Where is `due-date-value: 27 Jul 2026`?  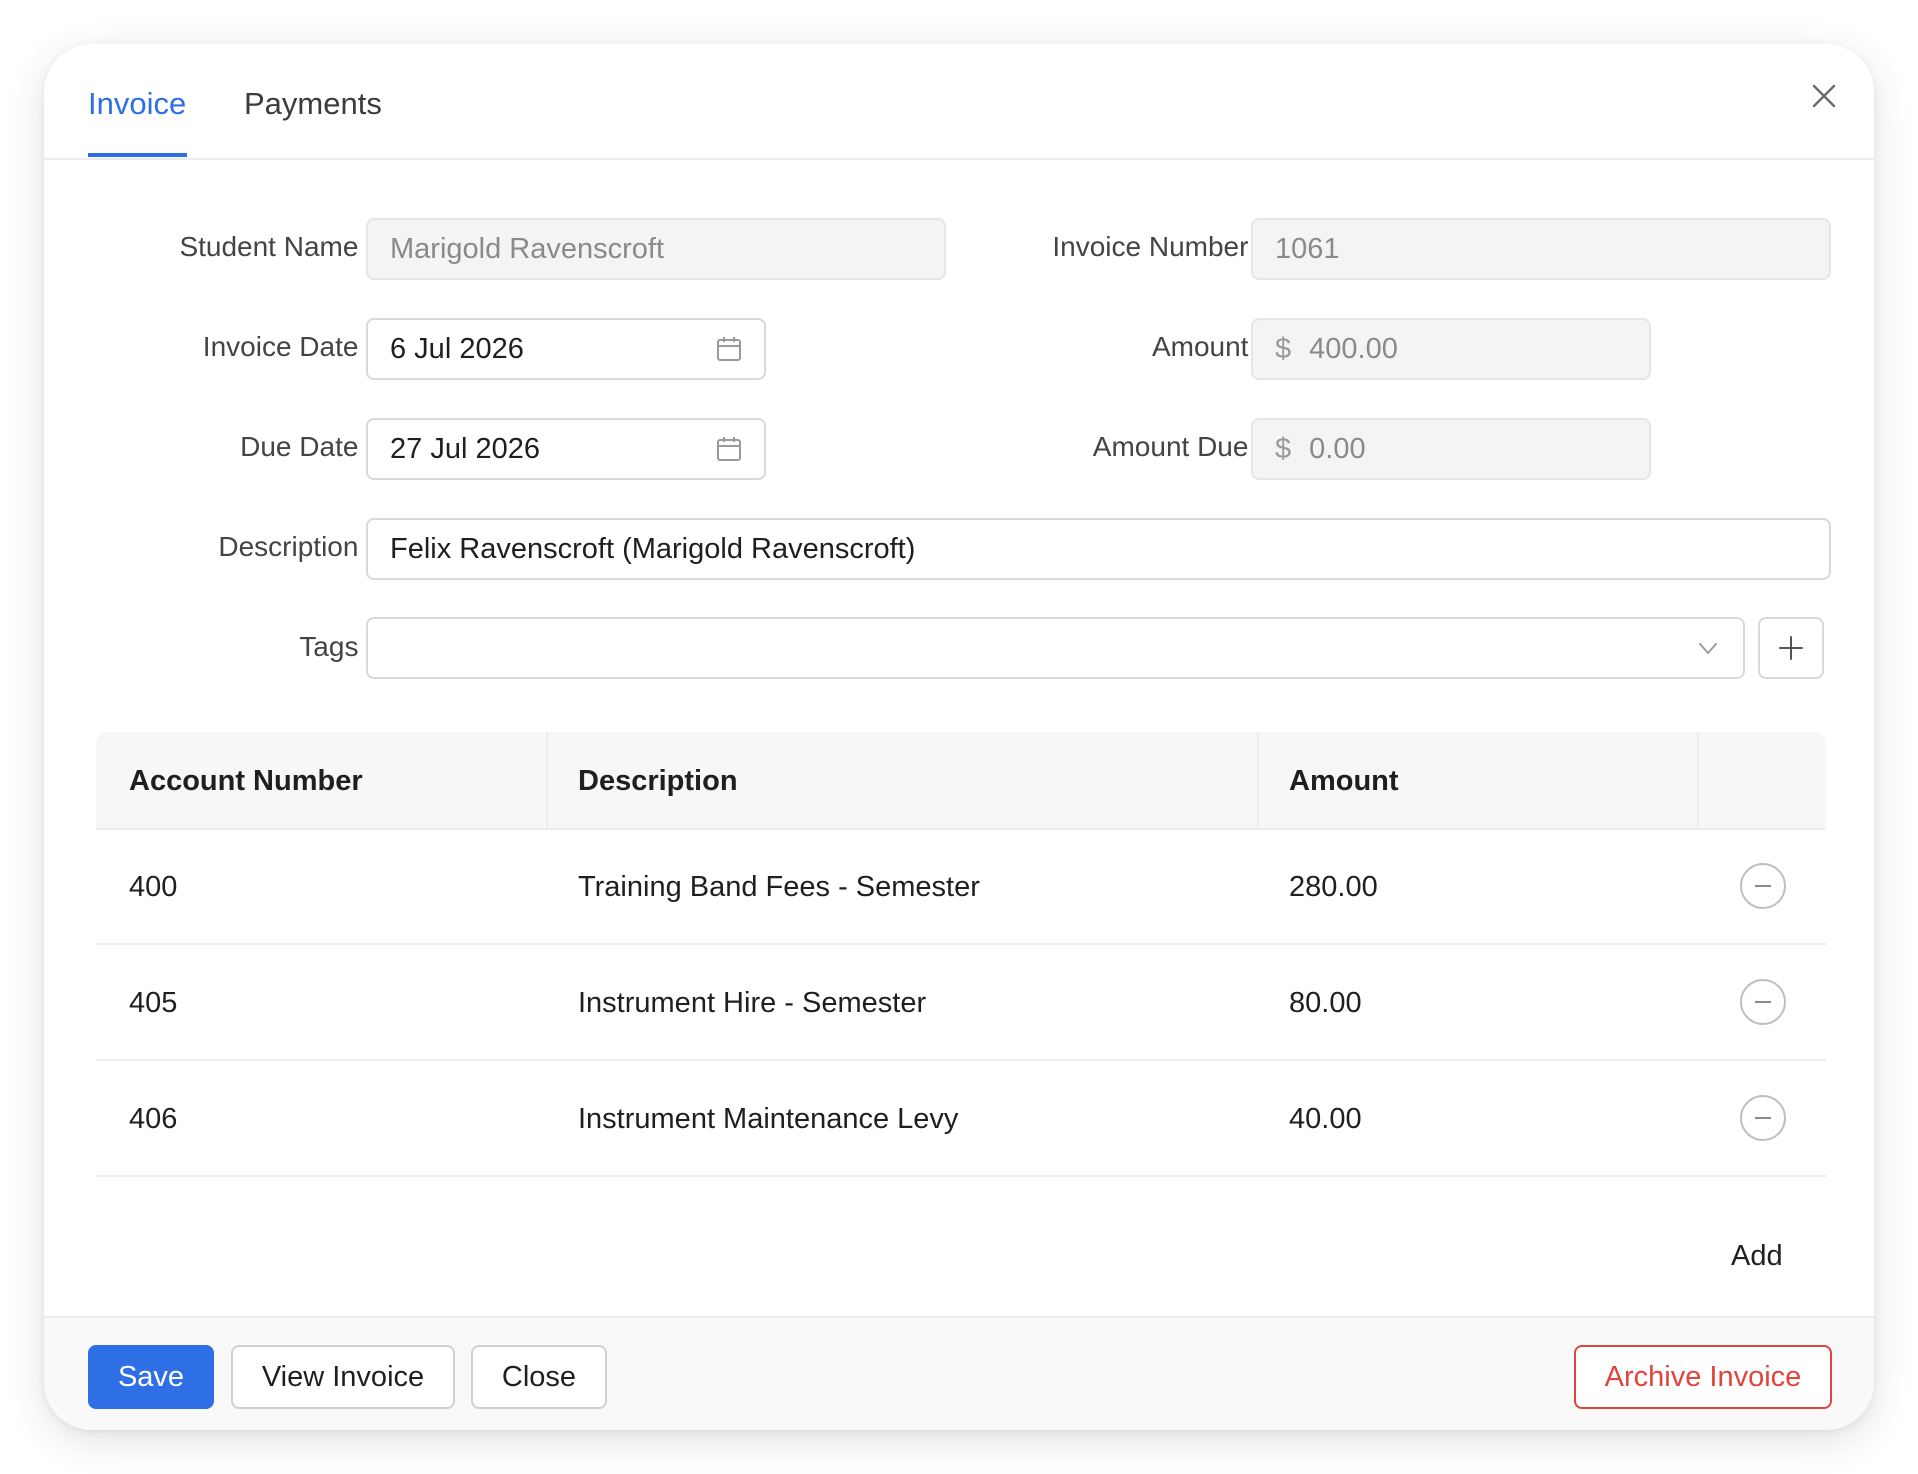 due-date-value: 27 Jul 2026 is located at coordinates (465, 448).